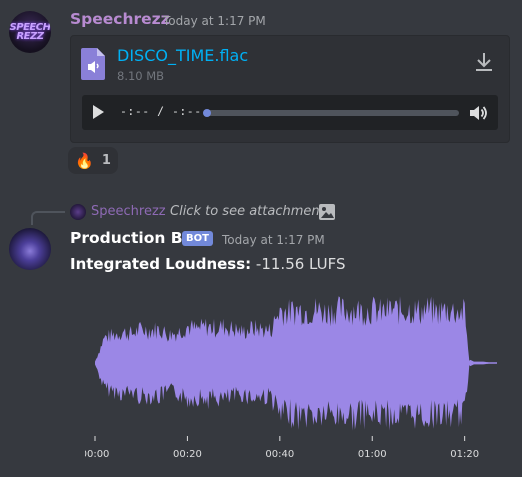 This screenshot has height=477, width=522. Describe the element at coordinates (182, 55) in the screenshot. I see `attachment-filename-link: DISCO_TIME.flac` at that location.